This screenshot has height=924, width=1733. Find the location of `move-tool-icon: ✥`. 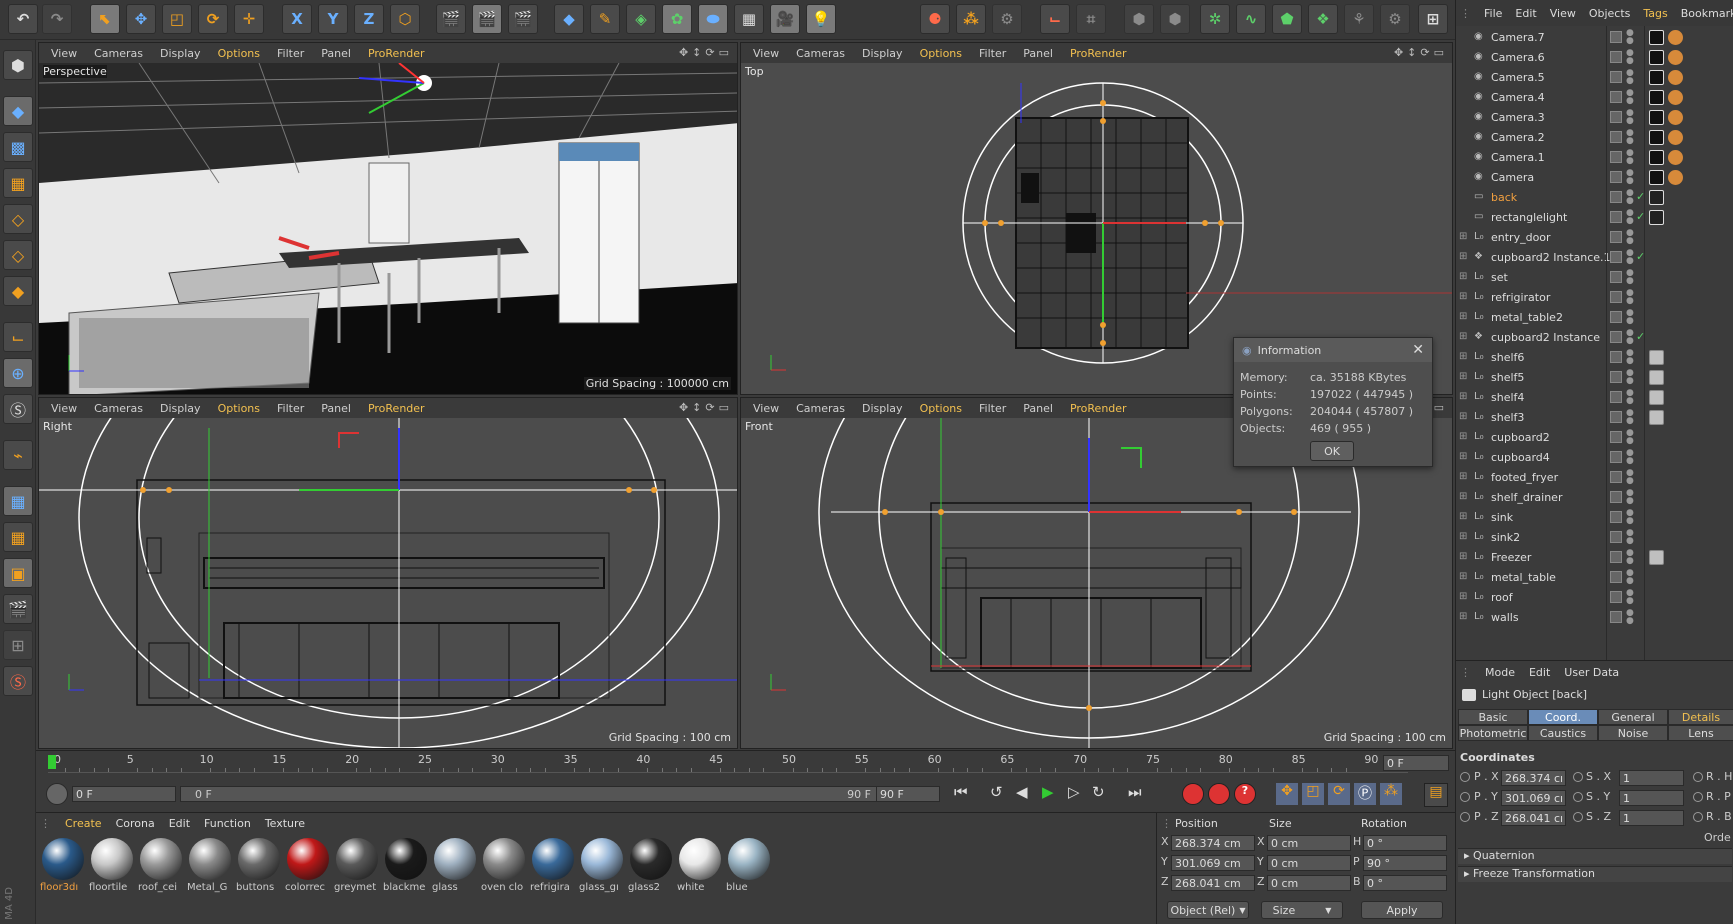

move-tool-icon: ✥ is located at coordinates (141, 19).